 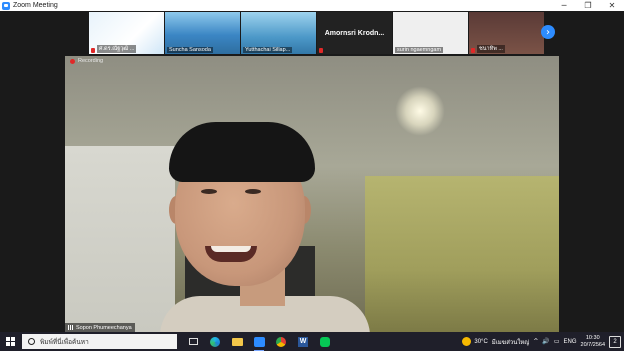 I want to click on taskbar-clock: 10:30 20/7/2564, so click(x=593, y=342).